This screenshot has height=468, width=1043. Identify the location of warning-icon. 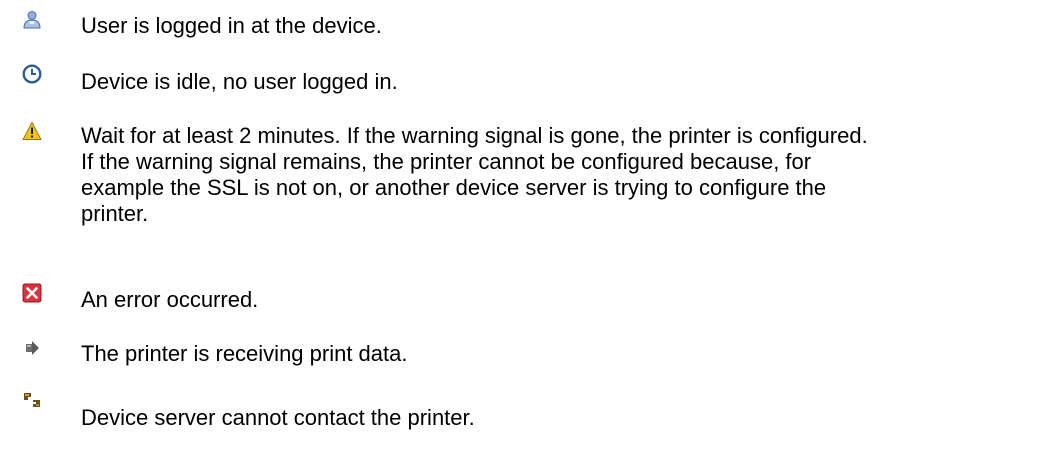
(32, 131).